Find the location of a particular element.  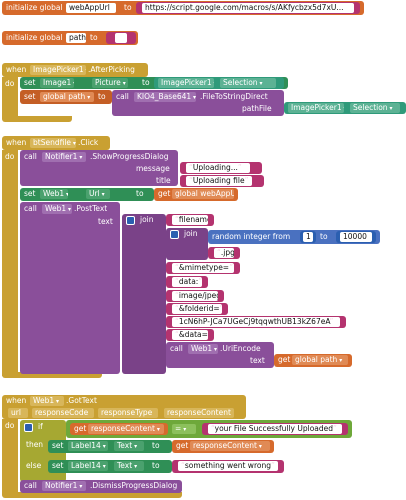

text-block: something went wrong is located at coordinates (228, 466).